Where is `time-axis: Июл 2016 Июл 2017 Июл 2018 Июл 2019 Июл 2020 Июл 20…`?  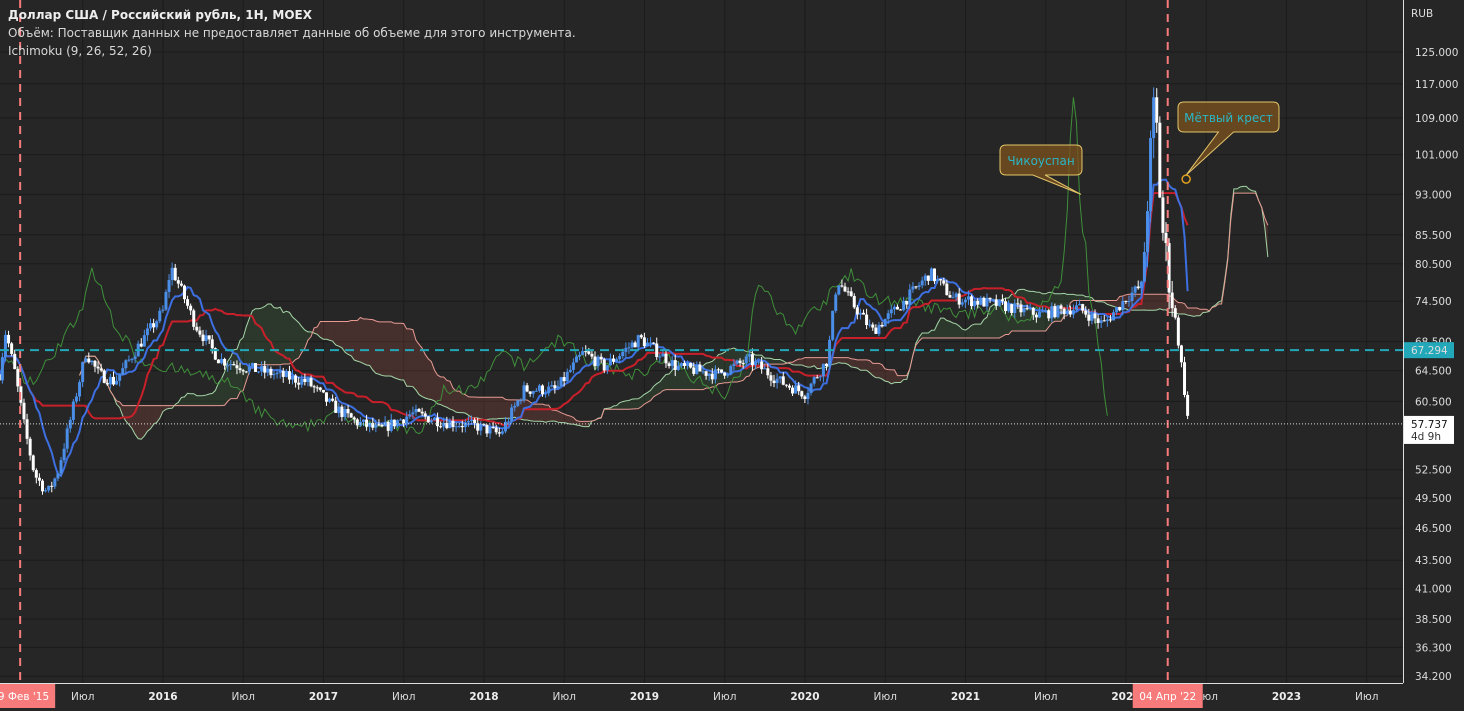 time-axis: Июл 2016 Июл 2017 Июл 2018 Июл 2019 Июл 2020 Июл 20… is located at coordinates (732, 697).